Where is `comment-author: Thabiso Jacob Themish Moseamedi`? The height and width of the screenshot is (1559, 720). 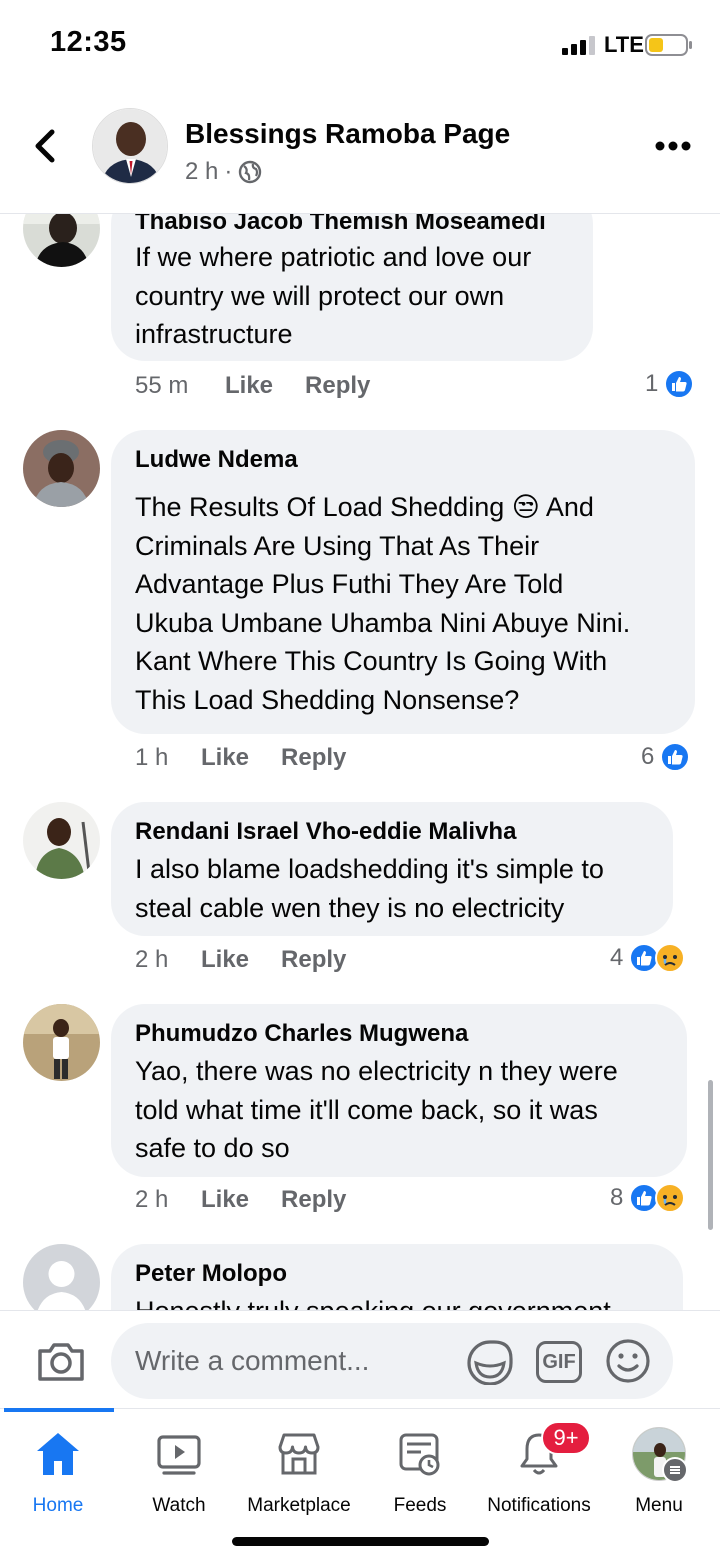 comment-author: Thabiso Jacob Themish Moseamedi is located at coordinates (340, 225).